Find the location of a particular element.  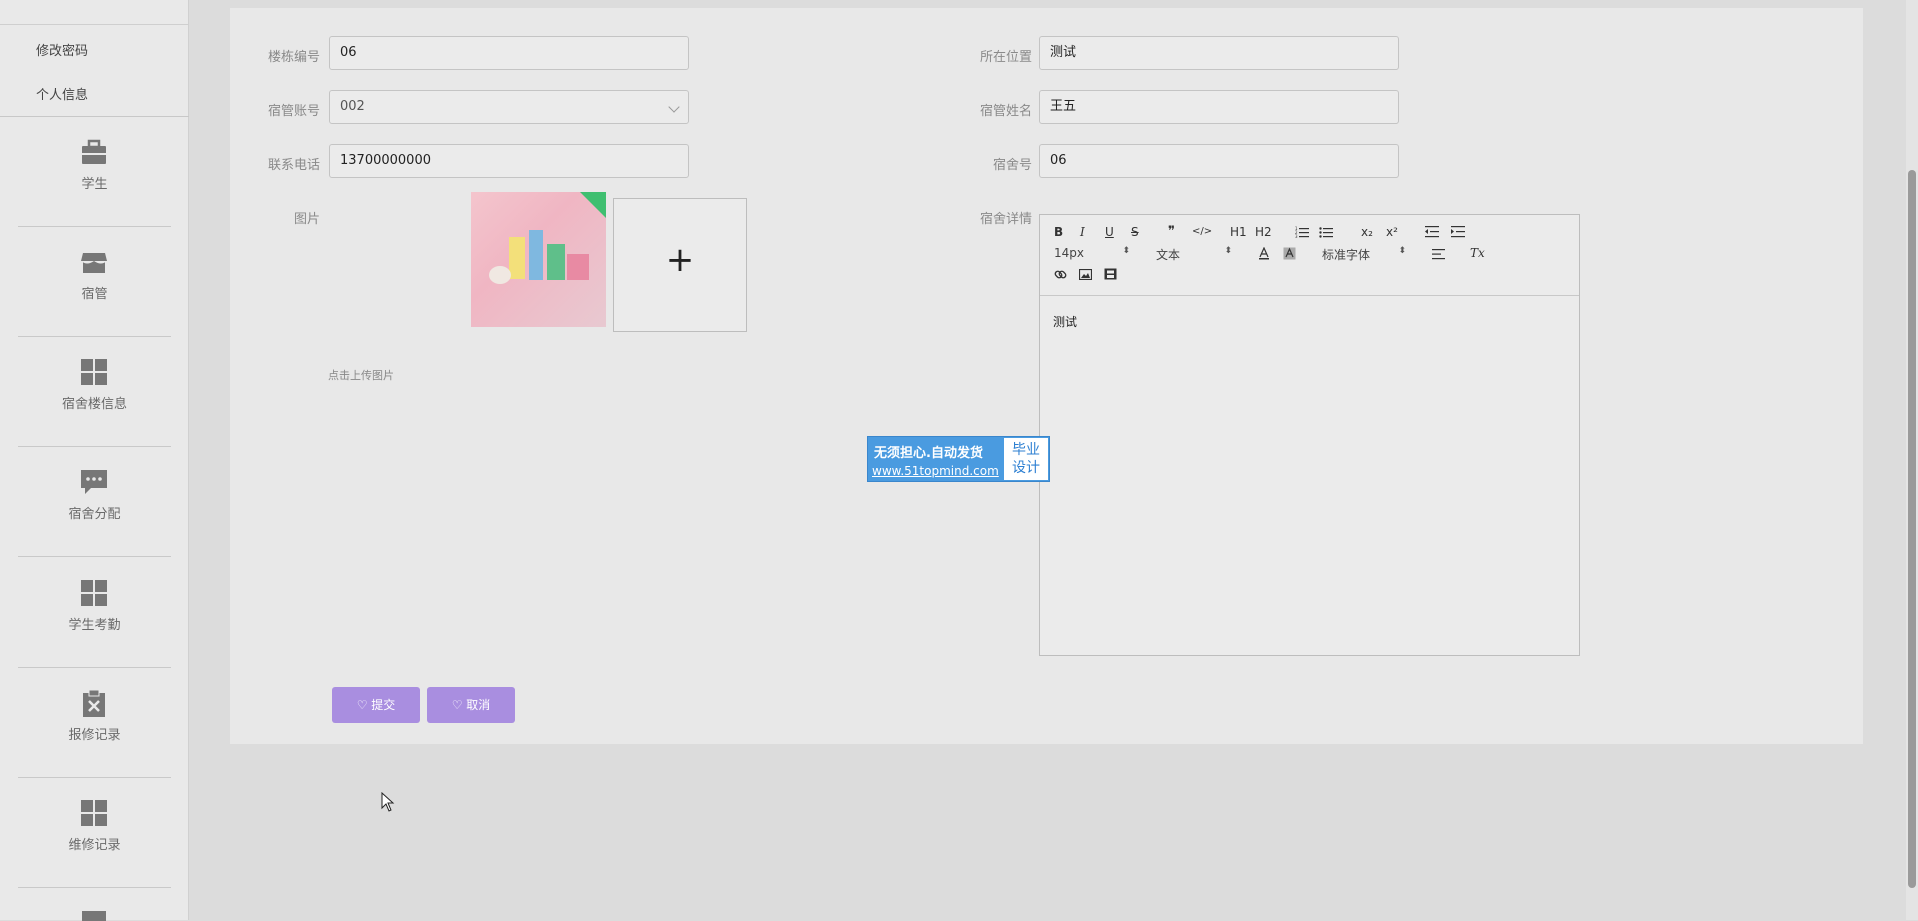

indent-icon is located at coordinates (1458, 232).